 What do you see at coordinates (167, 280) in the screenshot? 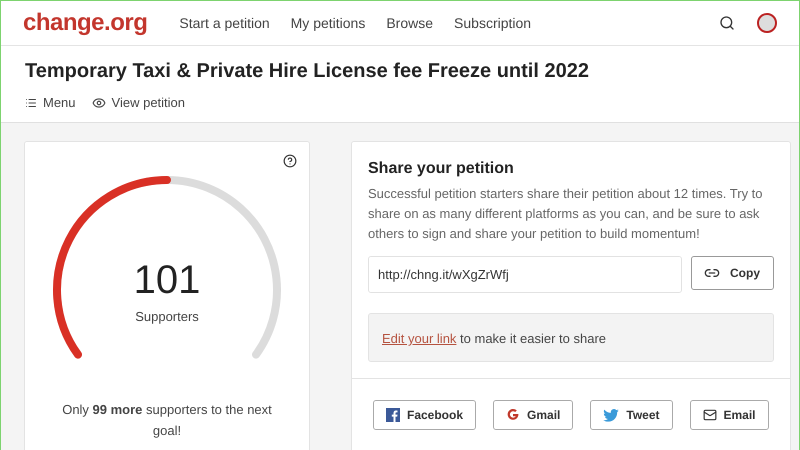
I see `supporter-count: 101` at bounding box center [167, 280].